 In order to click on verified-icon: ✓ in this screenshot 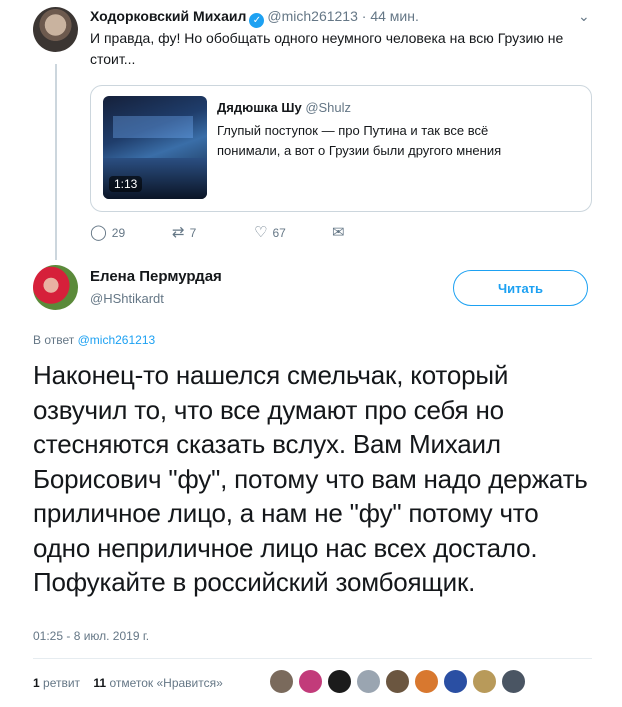, I will do `click(257, 20)`.